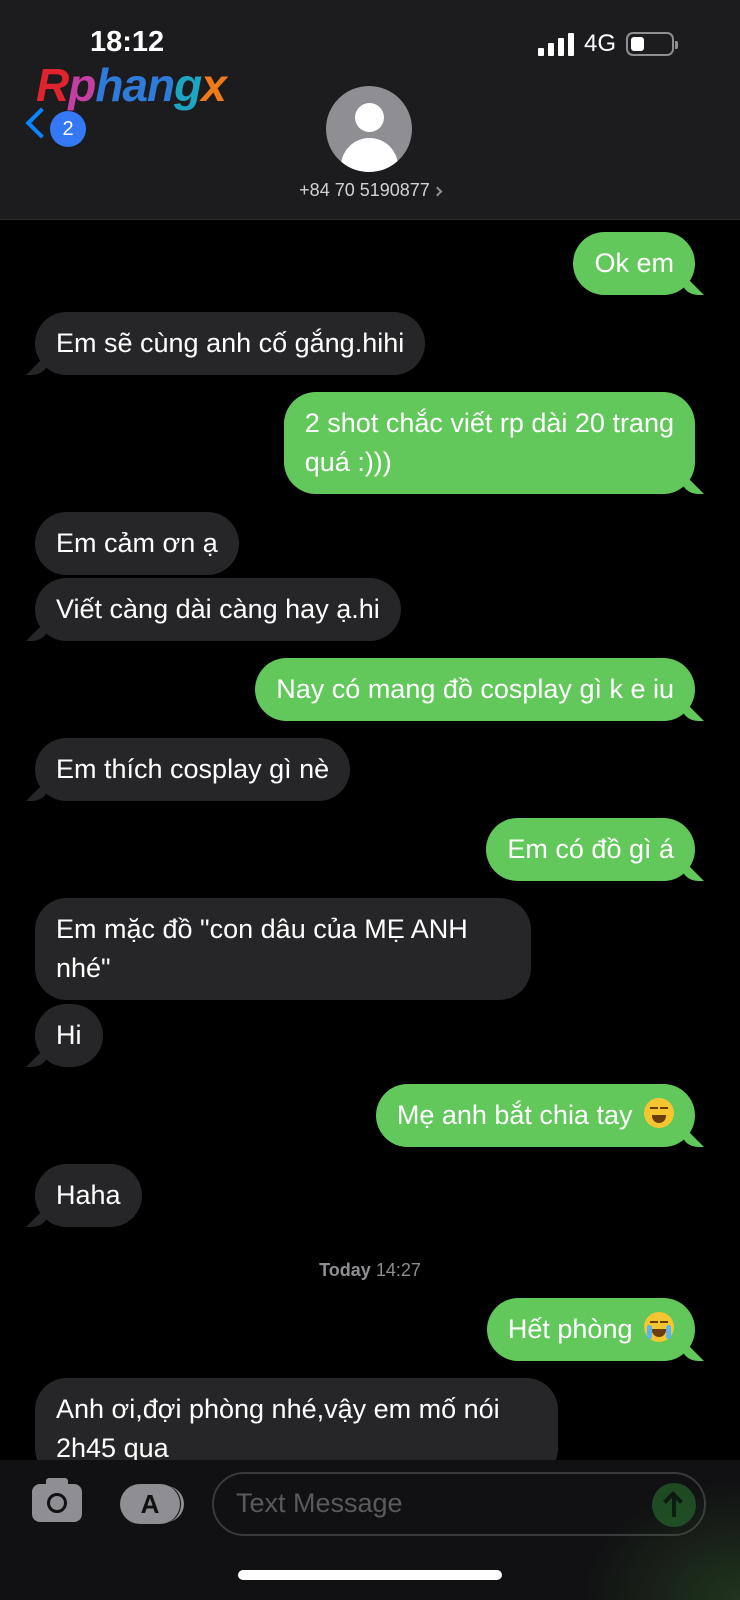  What do you see at coordinates (535, 1115) in the screenshot?
I see `sent-message: Mẹ anh bắt chia tay` at bounding box center [535, 1115].